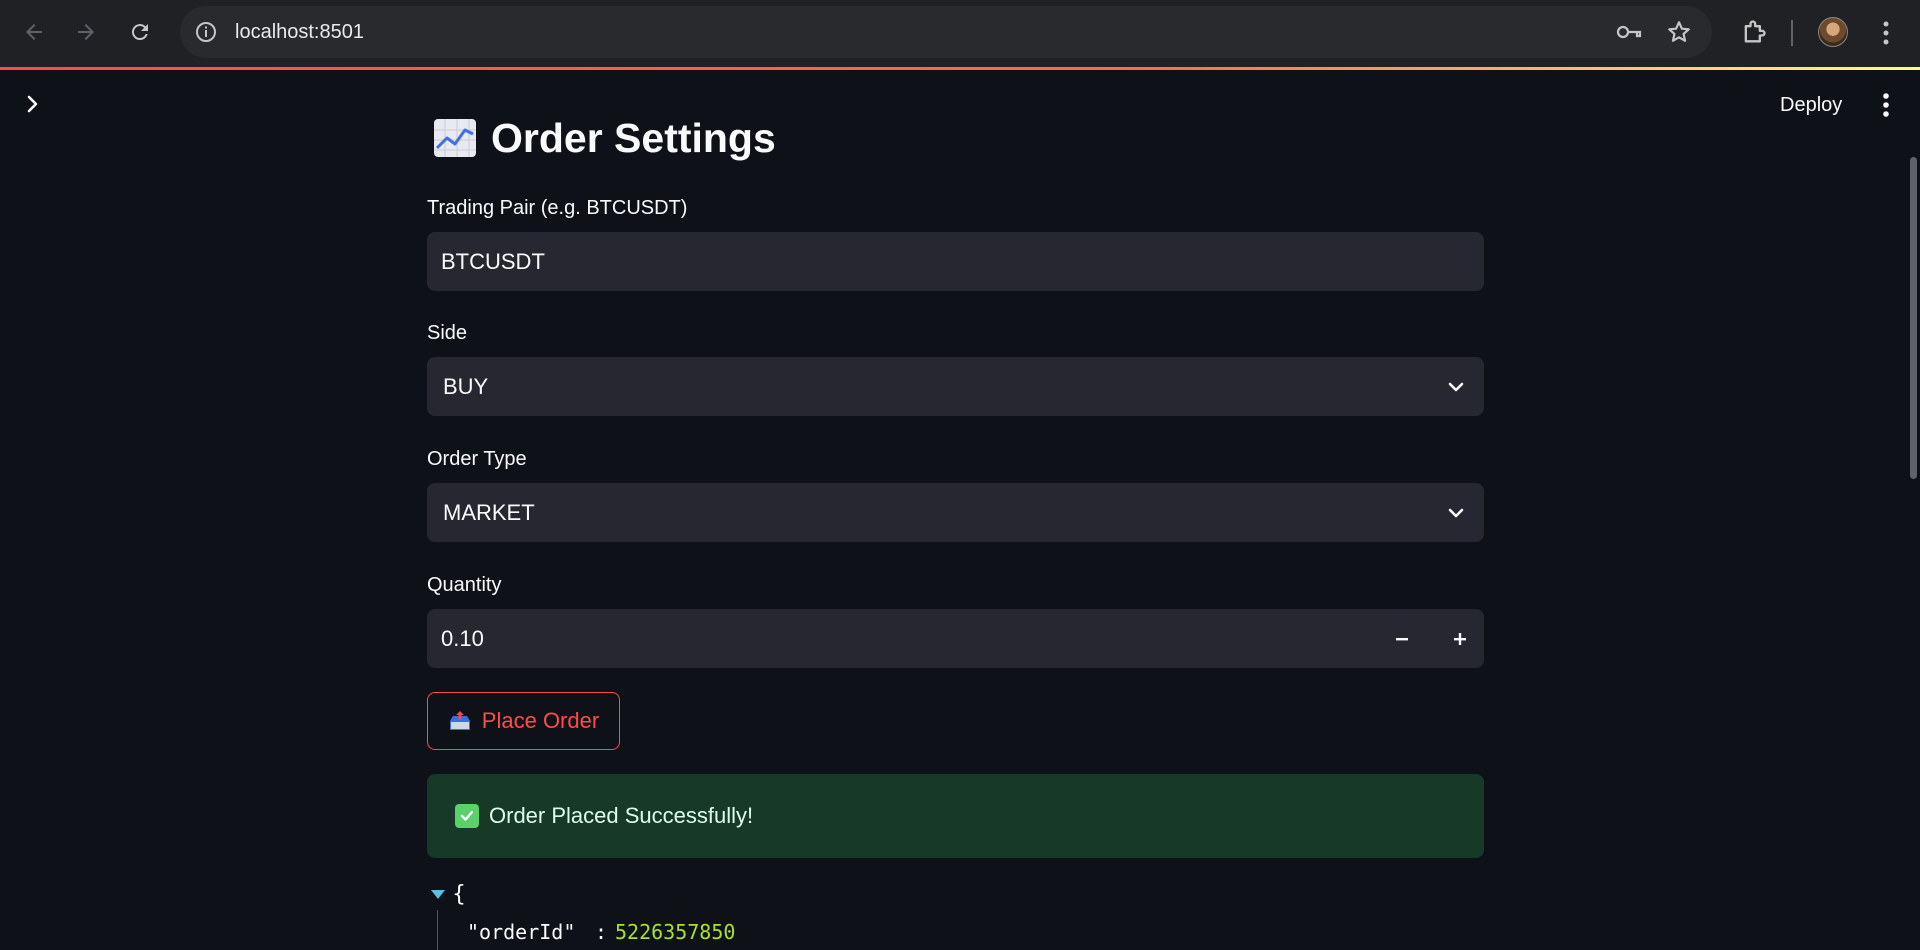 This screenshot has height=950, width=1920. I want to click on order-type-value: MARKET, so click(489, 512).